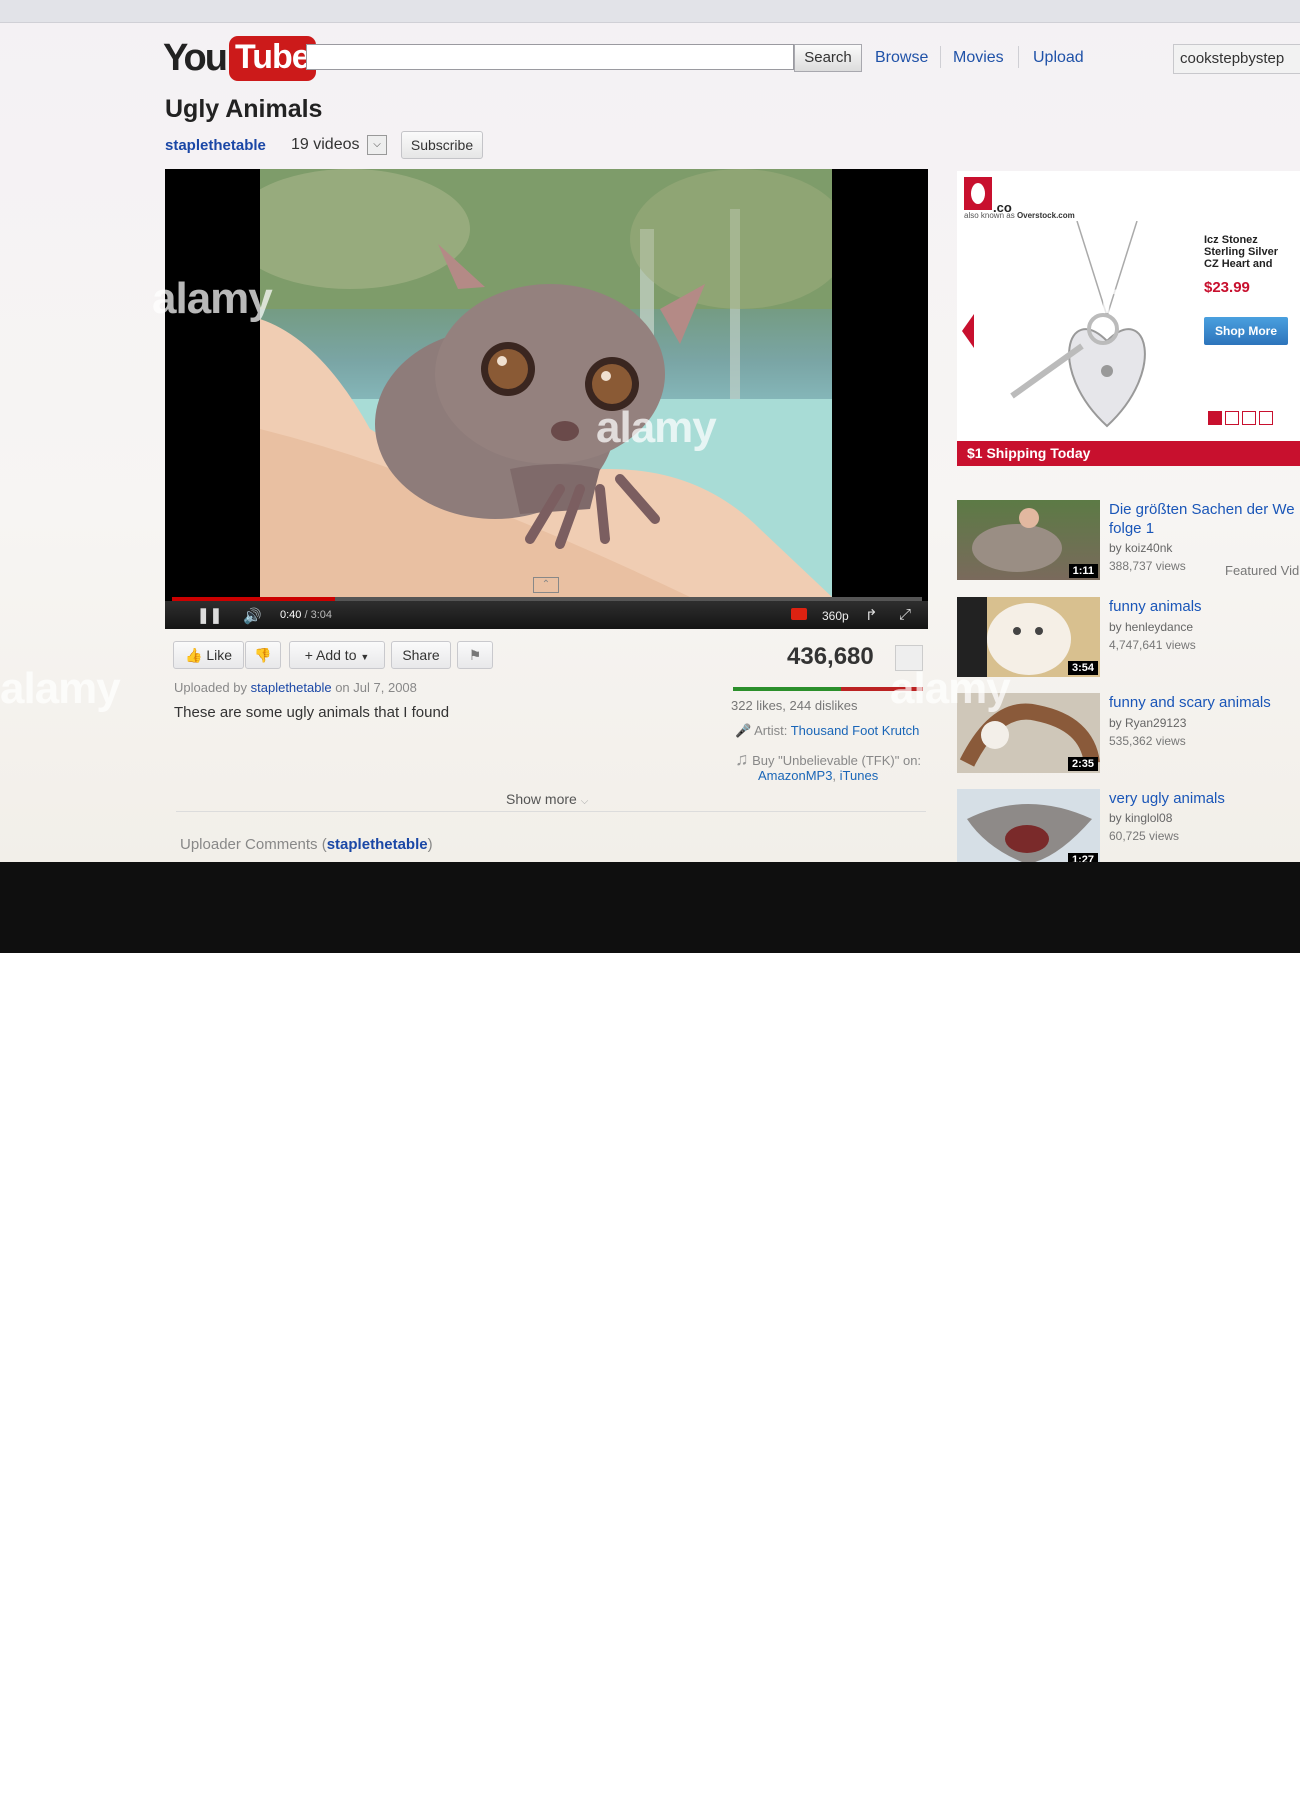 This screenshot has width=1300, height=1795. Describe the element at coordinates (978, 193) in the screenshot. I see `overstock-logo` at that location.